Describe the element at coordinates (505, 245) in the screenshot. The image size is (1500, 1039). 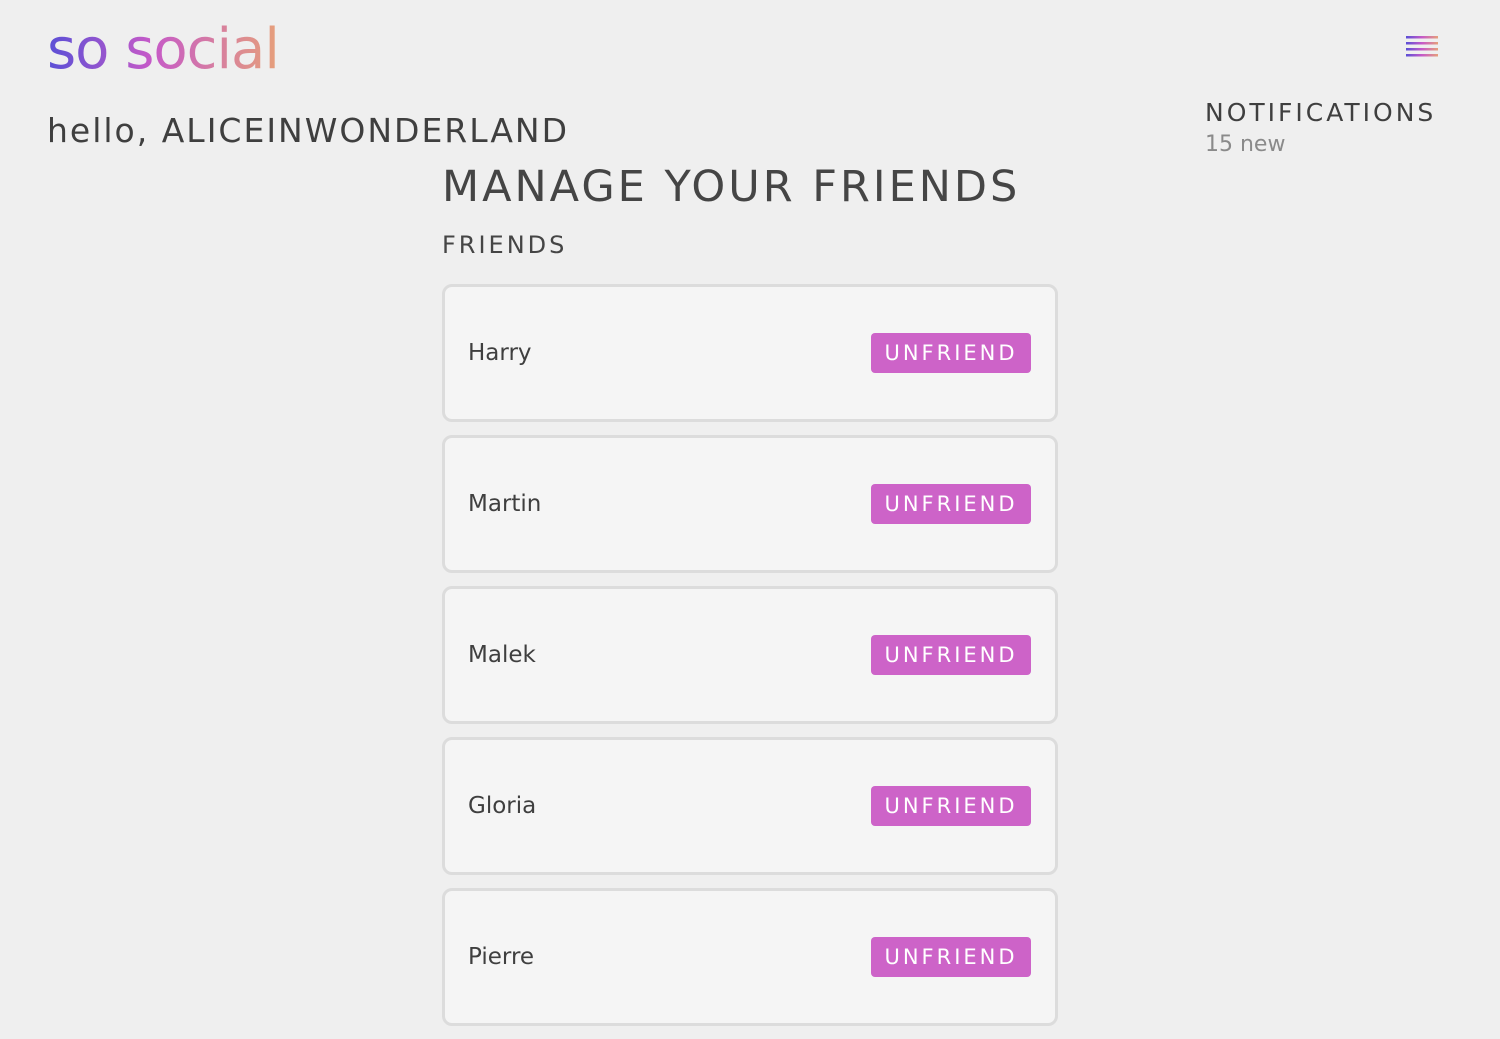
I see `friends-section-title: FRIENDS` at that location.